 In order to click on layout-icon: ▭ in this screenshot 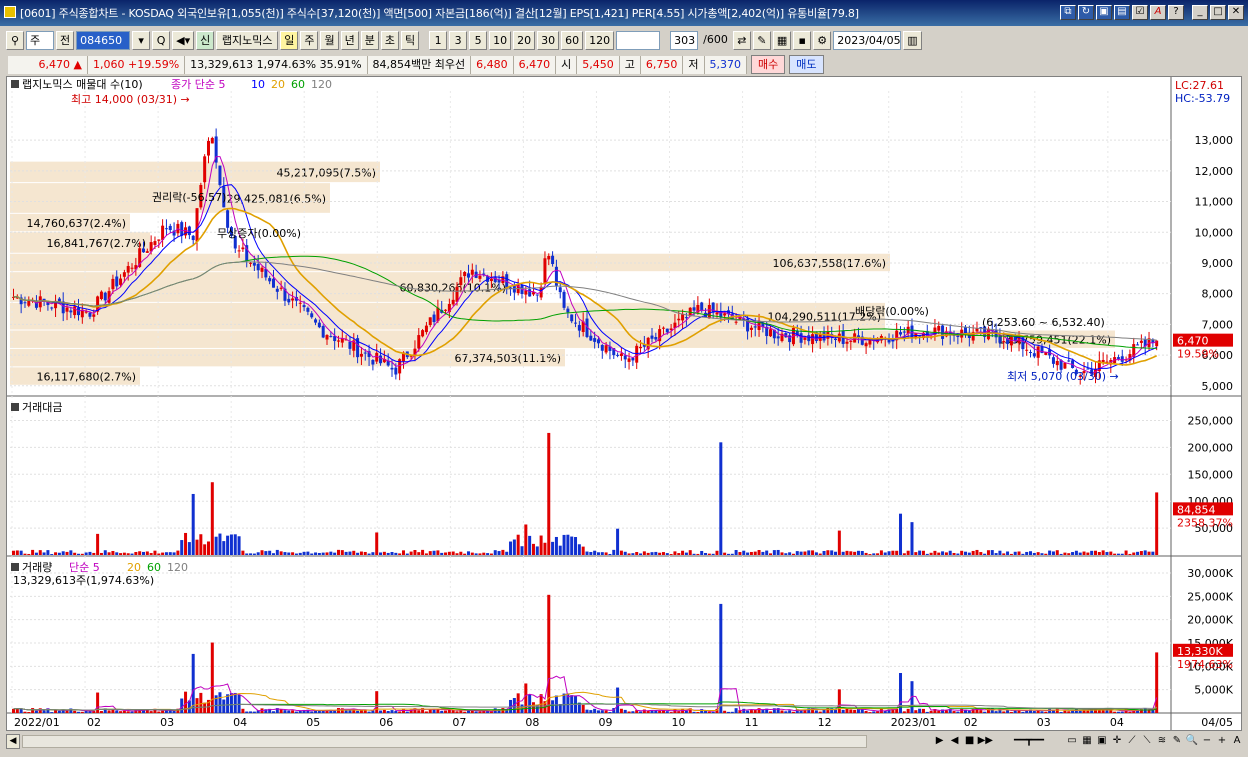, I will do `click(1072, 741)`.